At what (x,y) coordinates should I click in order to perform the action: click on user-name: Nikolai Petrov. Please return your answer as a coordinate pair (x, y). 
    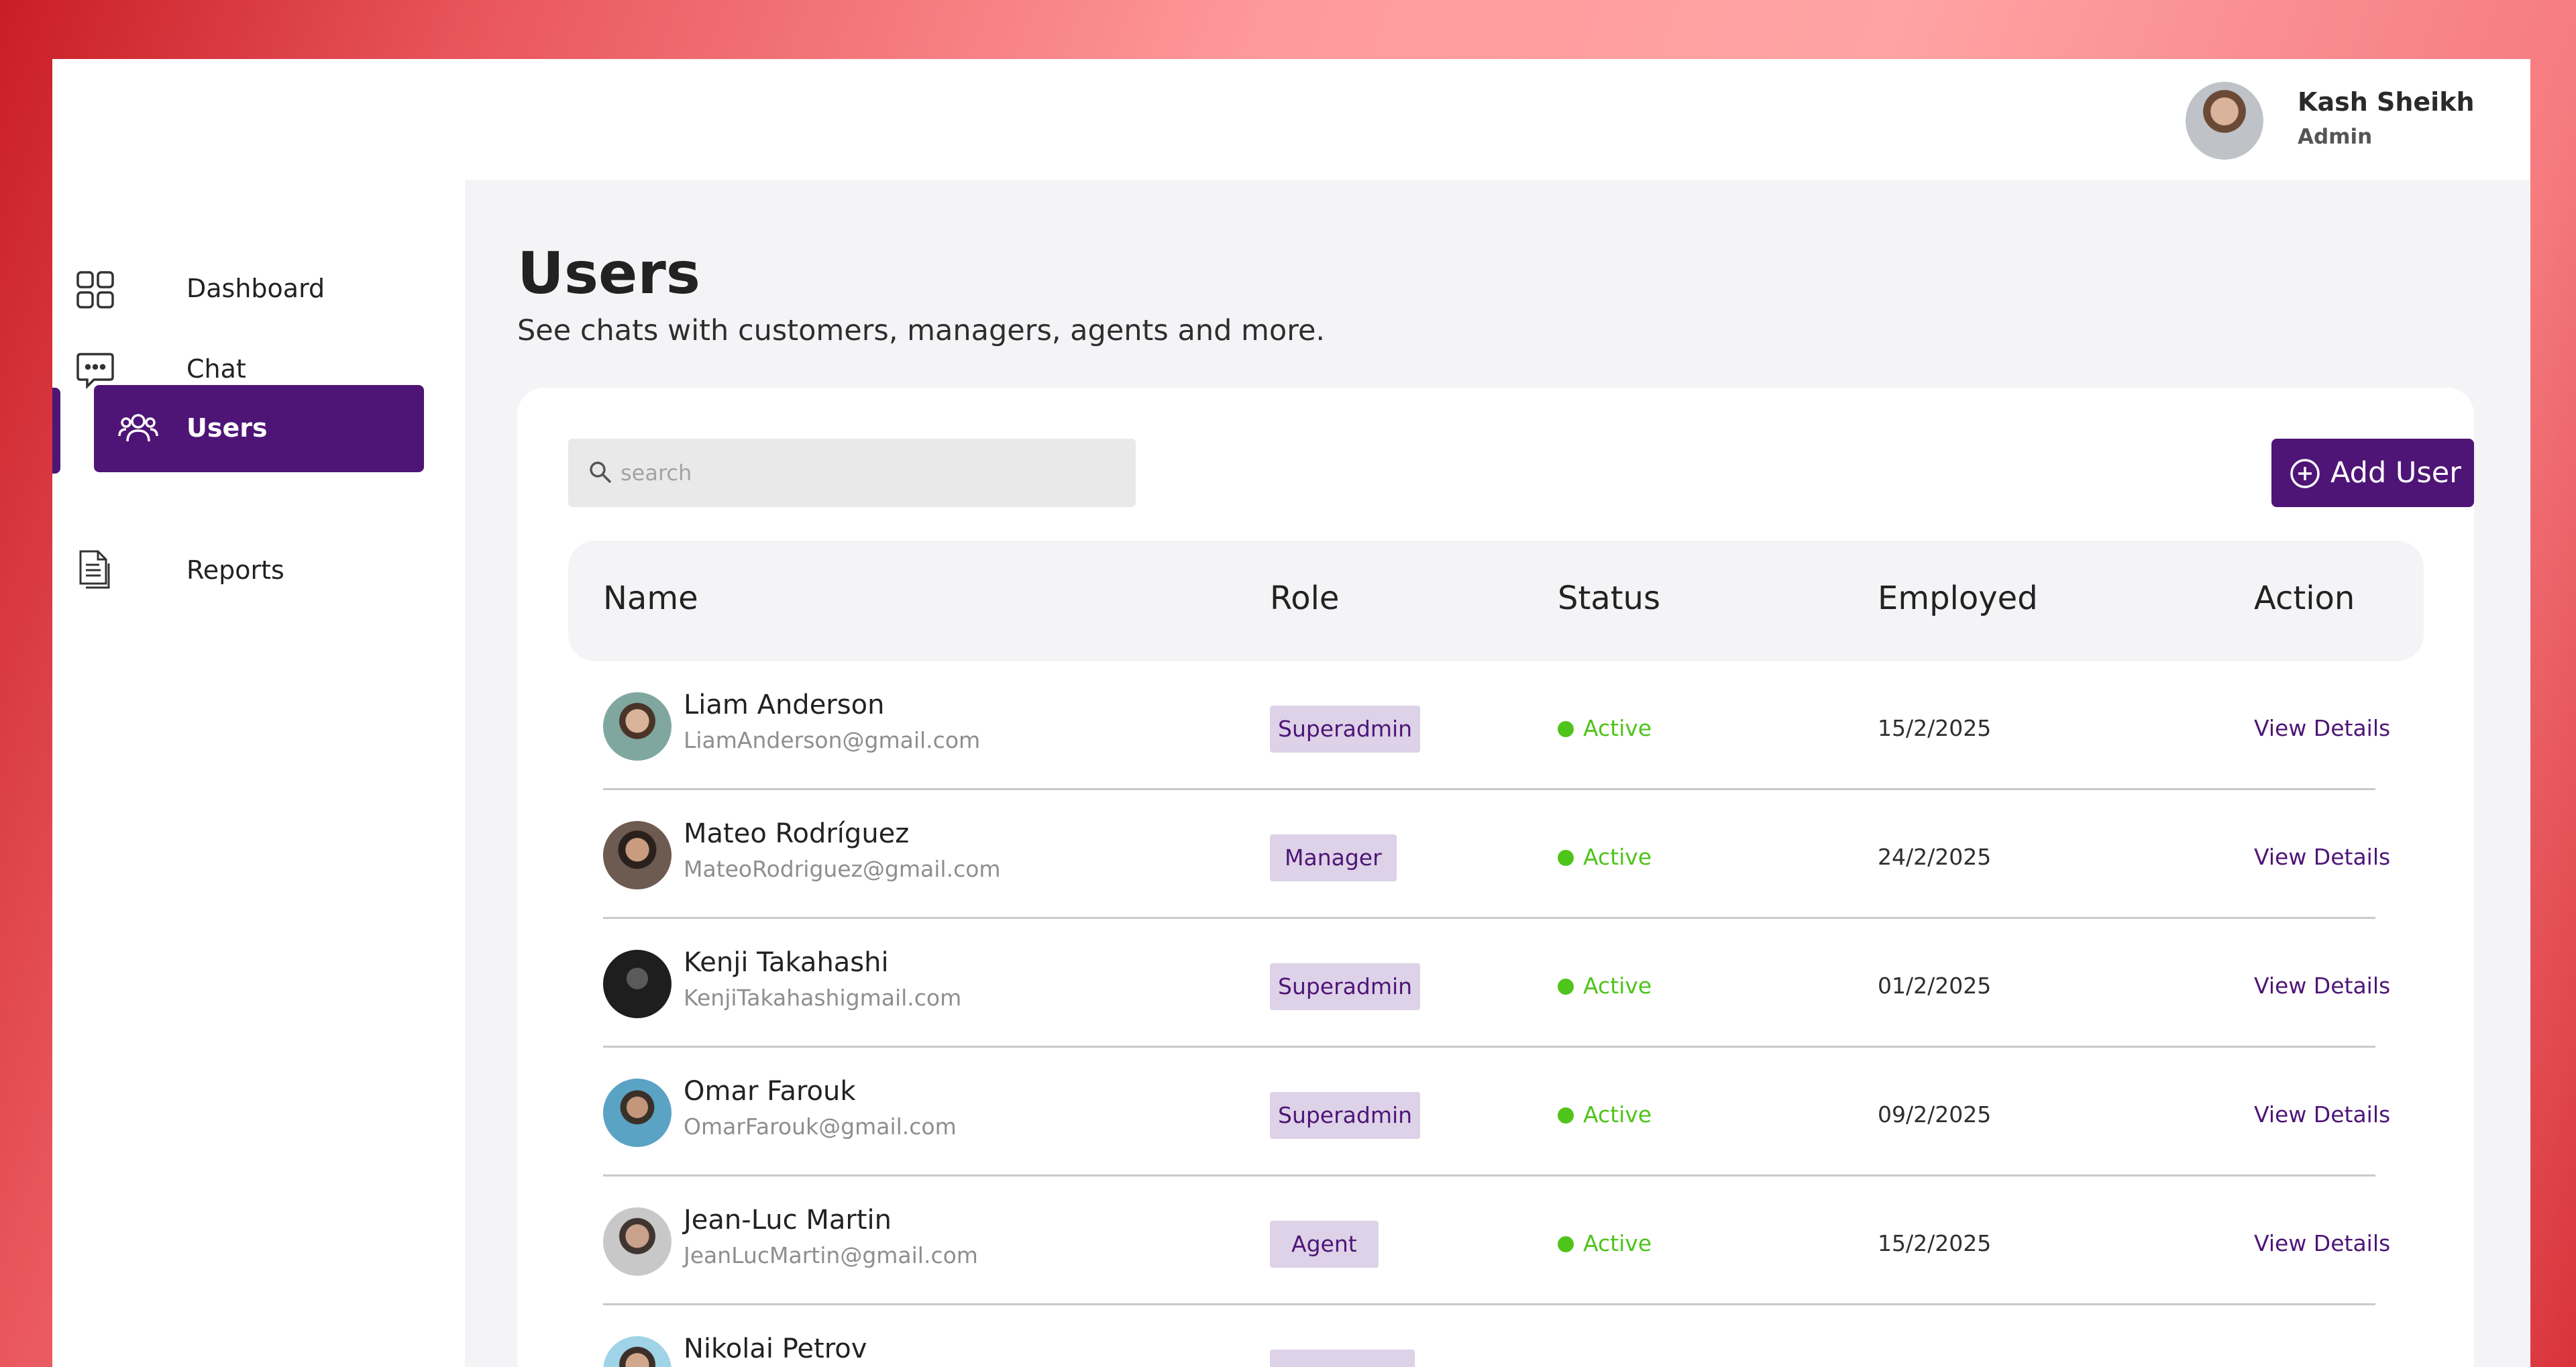
    Looking at the image, I should click on (775, 1348).